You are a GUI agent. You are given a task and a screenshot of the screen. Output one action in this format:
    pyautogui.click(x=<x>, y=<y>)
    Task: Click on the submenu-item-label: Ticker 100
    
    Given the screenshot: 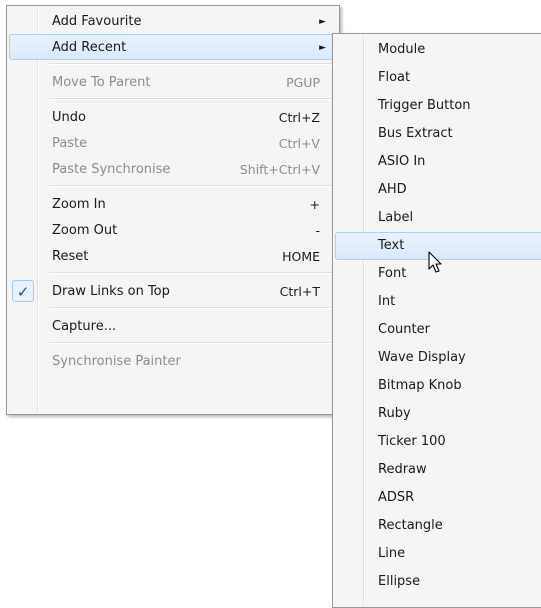 What is the action you would take?
    pyautogui.click(x=412, y=441)
    